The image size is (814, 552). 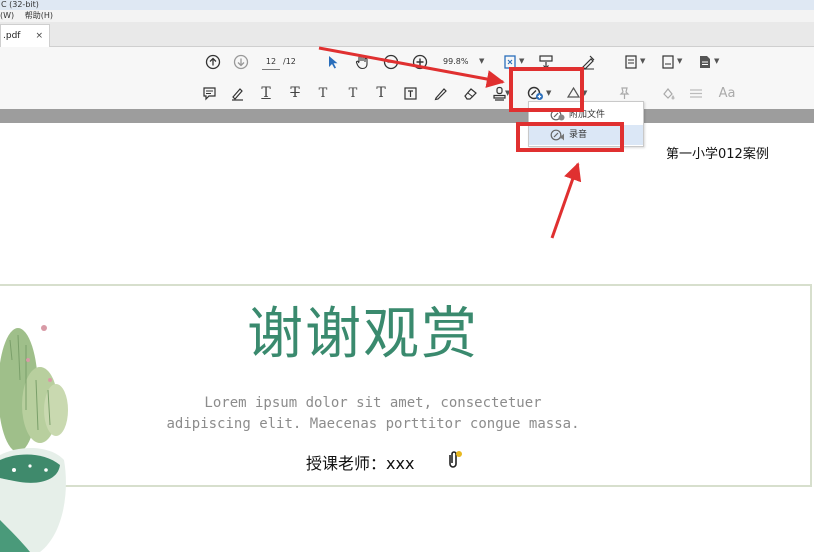 I want to click on arrow-to-attach-button, so click(x=411, y=67).